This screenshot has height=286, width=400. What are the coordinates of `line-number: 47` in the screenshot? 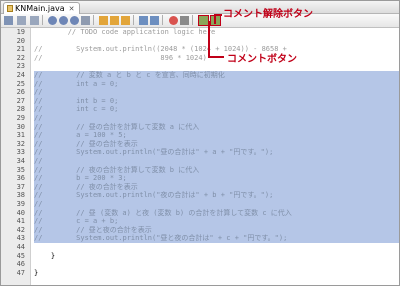 It's located at (20, 272).